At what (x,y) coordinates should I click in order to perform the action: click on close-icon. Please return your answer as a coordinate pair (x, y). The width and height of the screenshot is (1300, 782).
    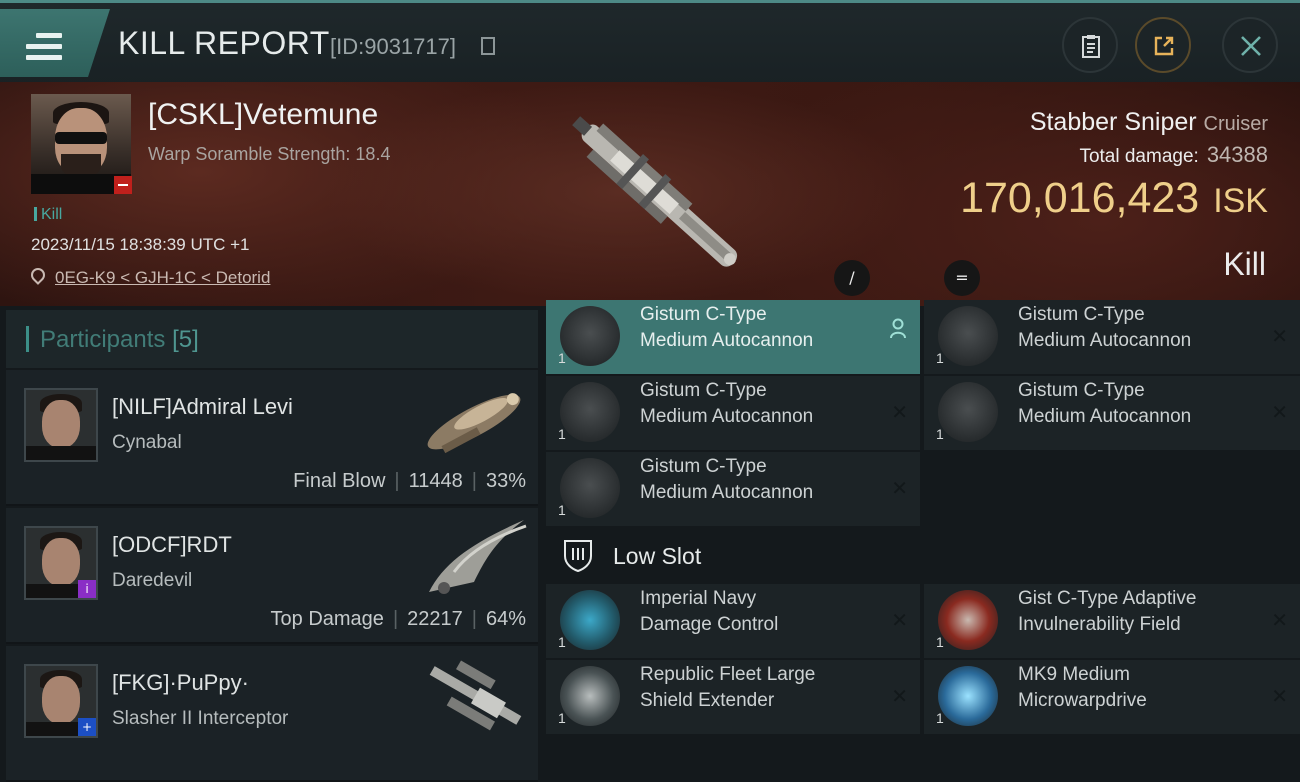
    Looking at the image, I should click on (1251, 46).